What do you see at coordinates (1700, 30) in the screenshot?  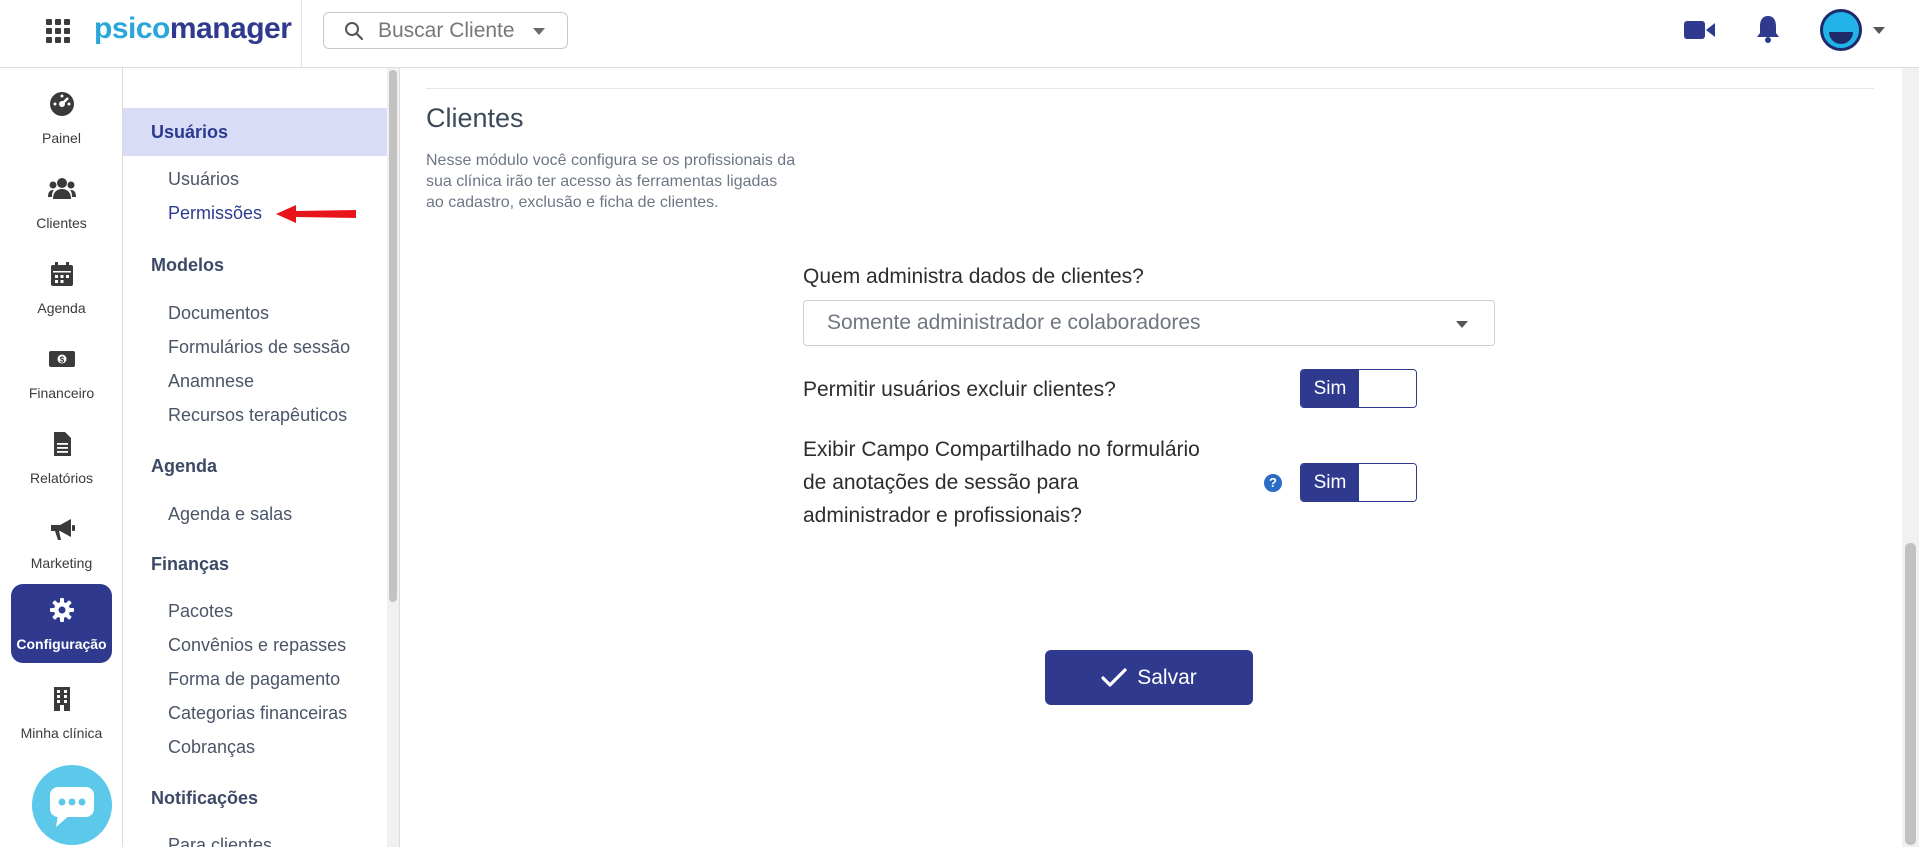 I see `video-camera-icon` at bounding box center [1700, 30].